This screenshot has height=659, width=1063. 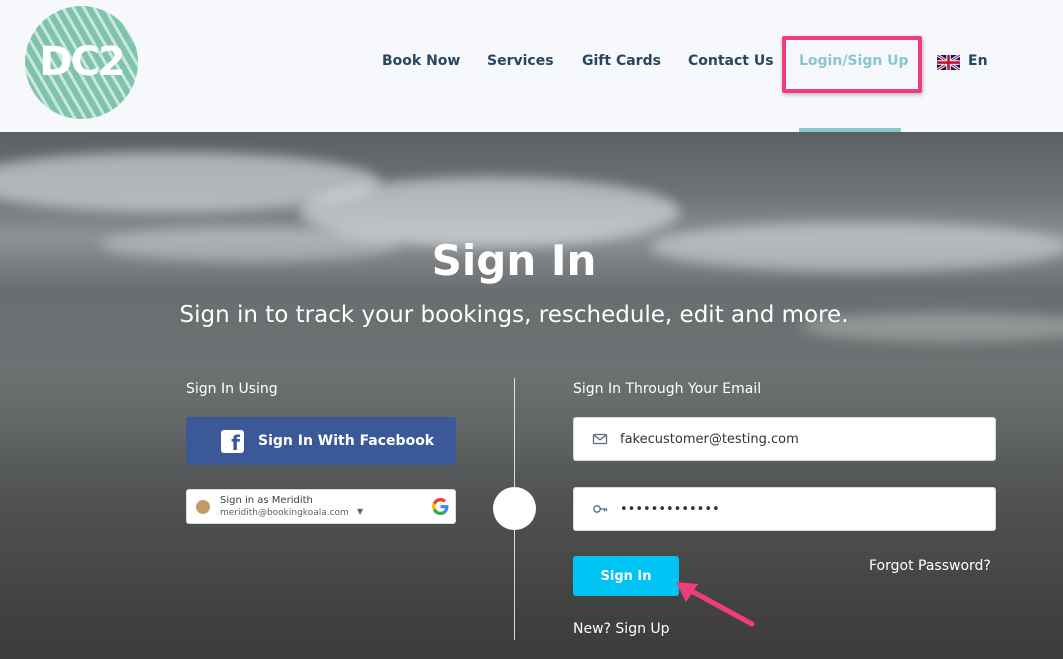 I want to click on nav-contact-us: Contact Us, so click(x=731, y=61).